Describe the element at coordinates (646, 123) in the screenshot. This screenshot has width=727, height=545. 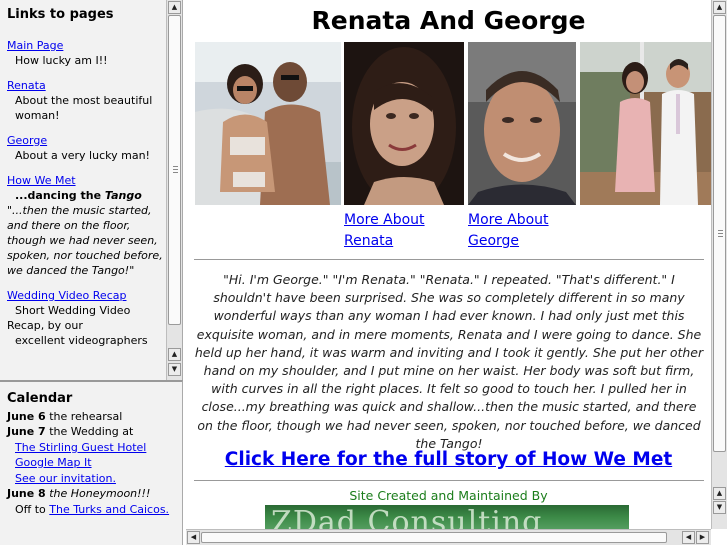
I see `couple-outdoor-photo` at that location.